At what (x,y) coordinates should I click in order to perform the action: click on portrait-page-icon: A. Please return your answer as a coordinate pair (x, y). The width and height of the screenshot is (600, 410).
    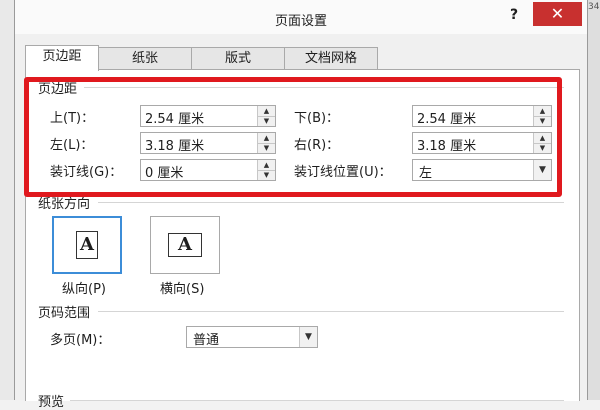
    Looking at the image, I should click on (87, 245).